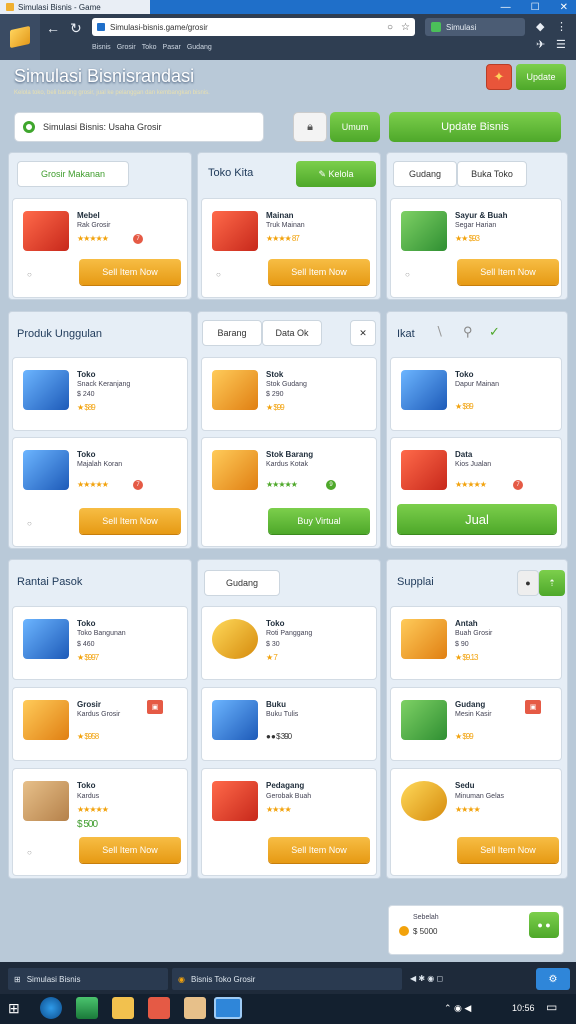 The height and width of the screenshot is (1024, 576). What do you see at coordinates (551, 1007) in the screenshot?
I see `notification-icon: ▭` at bounding box center [551, 1007].